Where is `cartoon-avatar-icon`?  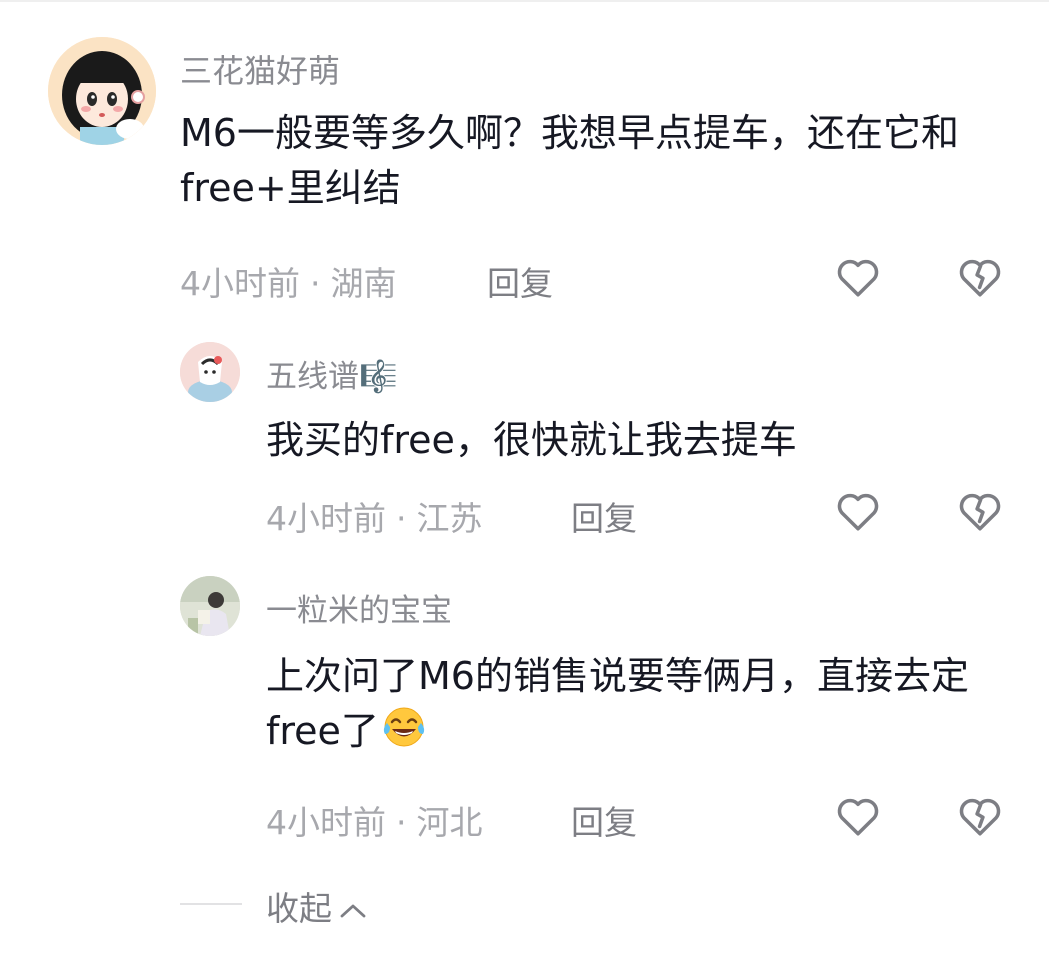
cartoon-avatar-icon is located at coordinates (210, 372).